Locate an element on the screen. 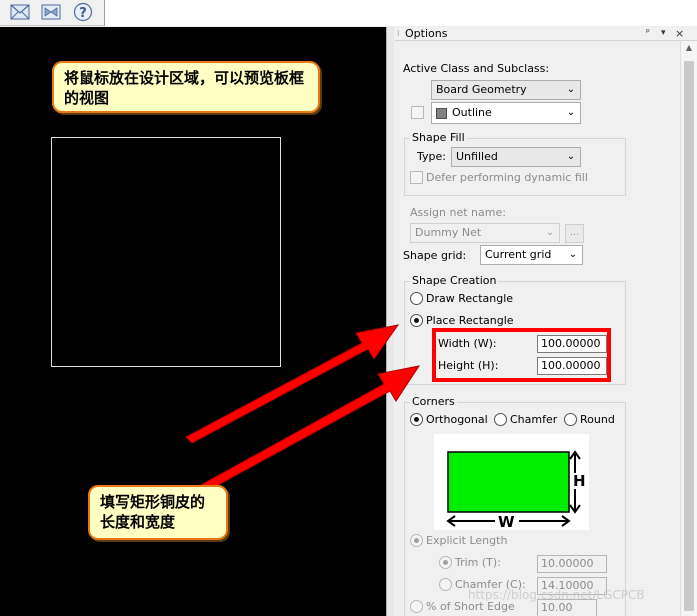  arrow-to-width-field is located at coordinates (292, 384).